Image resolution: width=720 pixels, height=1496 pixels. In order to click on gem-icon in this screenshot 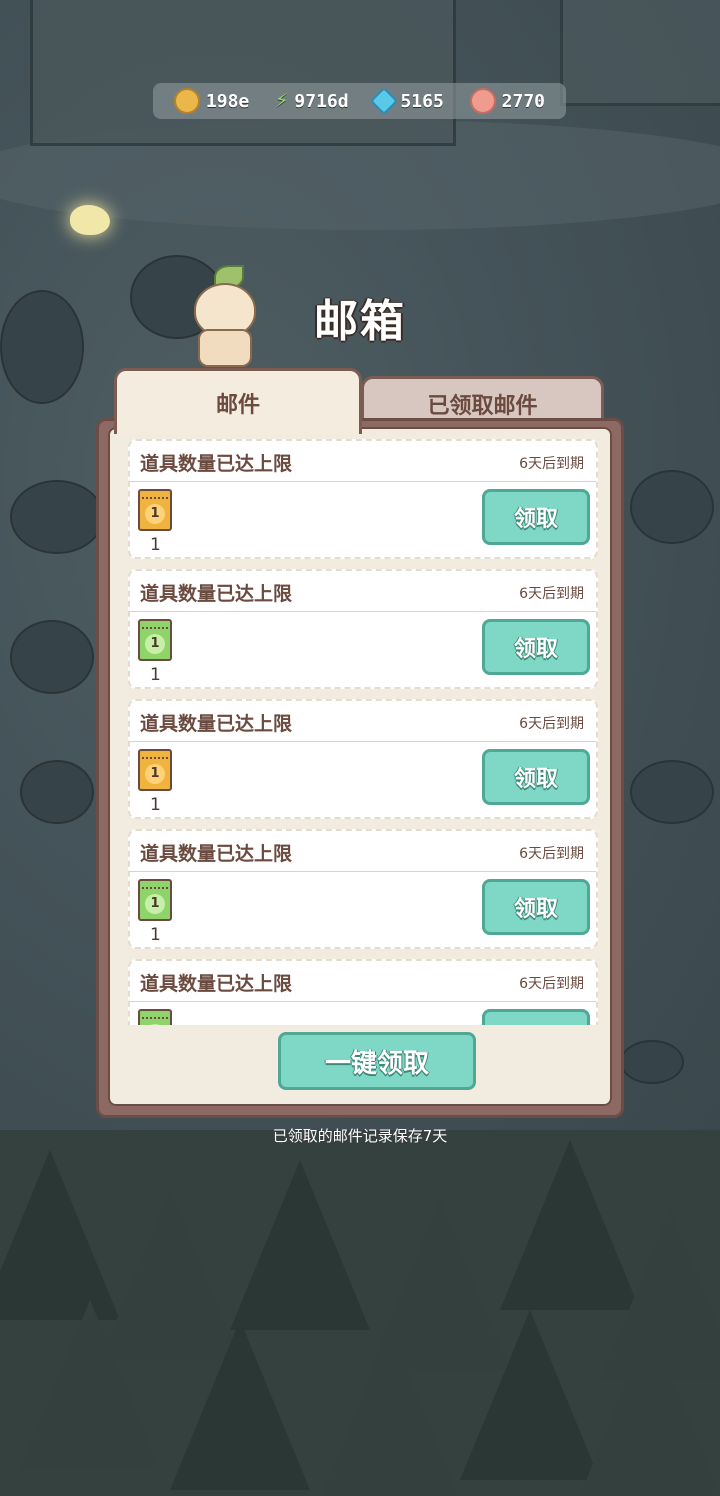, I will do `click(384, 101)`.